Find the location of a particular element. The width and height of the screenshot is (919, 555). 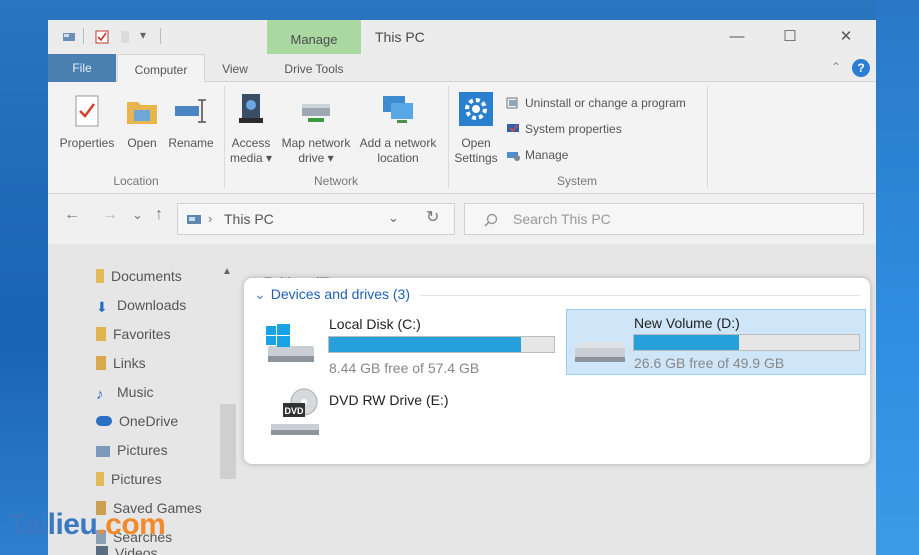

drive-c-name: Local Disk (C:) is located at coordinates (375, 324).